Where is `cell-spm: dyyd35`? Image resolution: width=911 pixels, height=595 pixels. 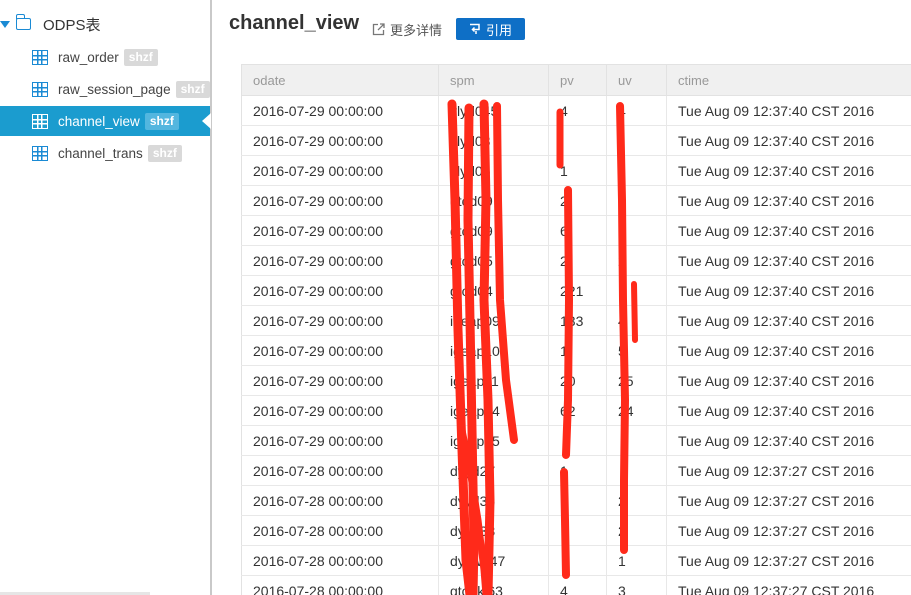 cell-spm: dyyd35 is located at coordinates (493, 500).